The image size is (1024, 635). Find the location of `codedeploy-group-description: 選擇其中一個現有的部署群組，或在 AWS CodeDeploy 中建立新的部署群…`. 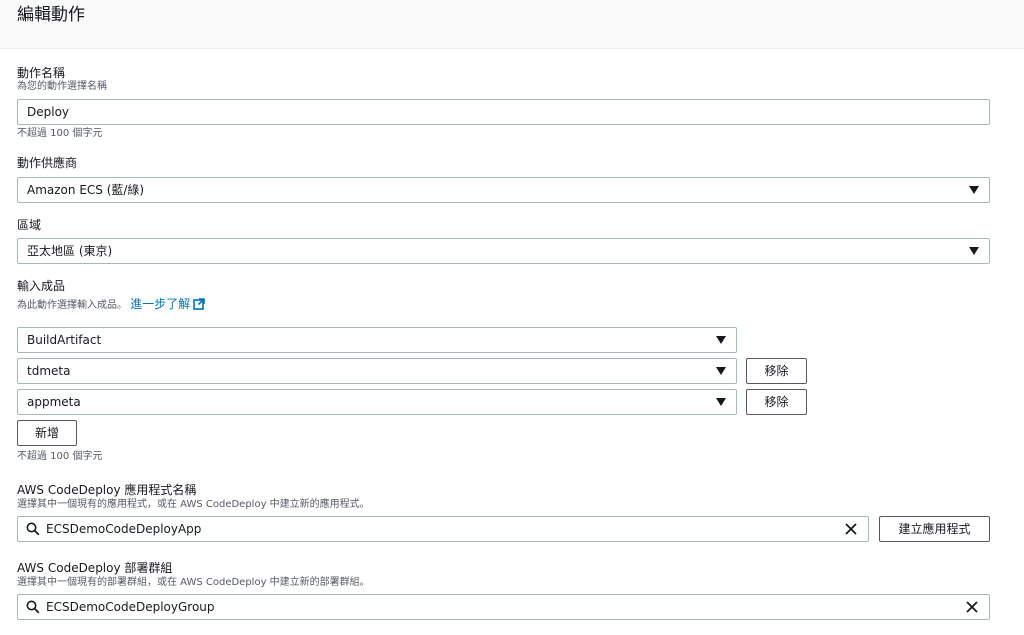

codedeploy-group-description: 選擇其中一個現有的部署群組，或在 AWS CodeDeploy 中建立新的部署群… is located at coordinates (193, 582).